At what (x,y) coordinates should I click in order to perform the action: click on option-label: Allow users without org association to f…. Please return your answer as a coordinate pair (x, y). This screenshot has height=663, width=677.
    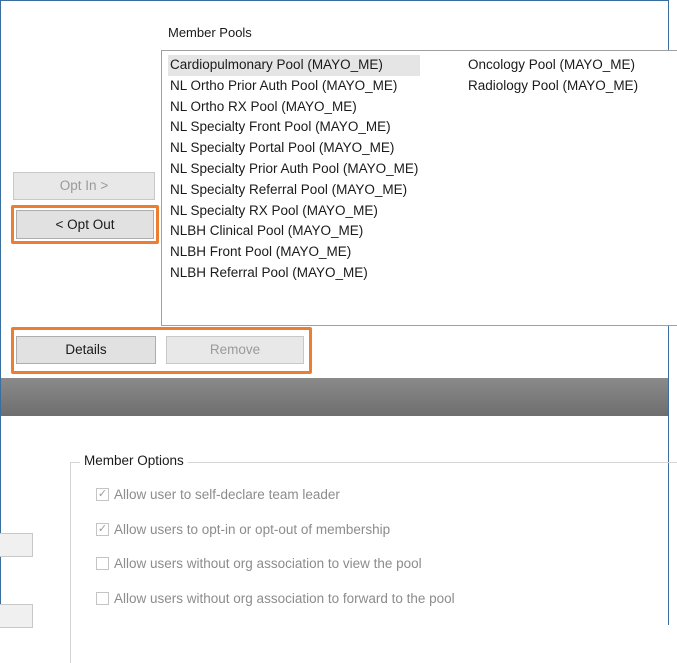
    Looking at the image, I should click on (284, 598).